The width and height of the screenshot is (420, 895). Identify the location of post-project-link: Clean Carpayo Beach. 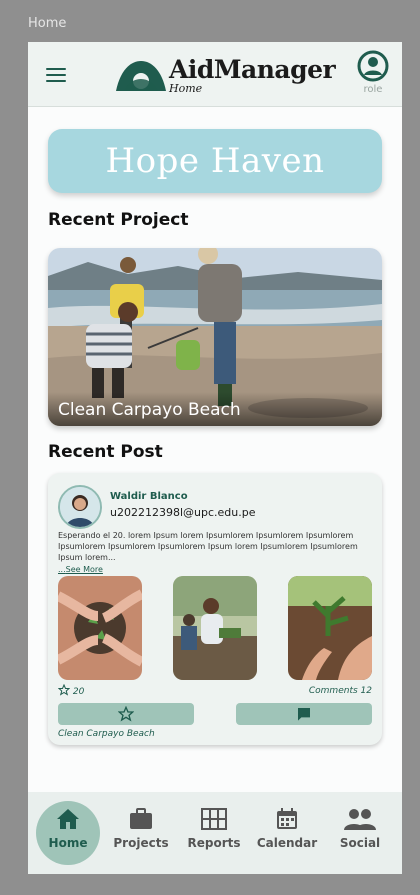
(106, 734).